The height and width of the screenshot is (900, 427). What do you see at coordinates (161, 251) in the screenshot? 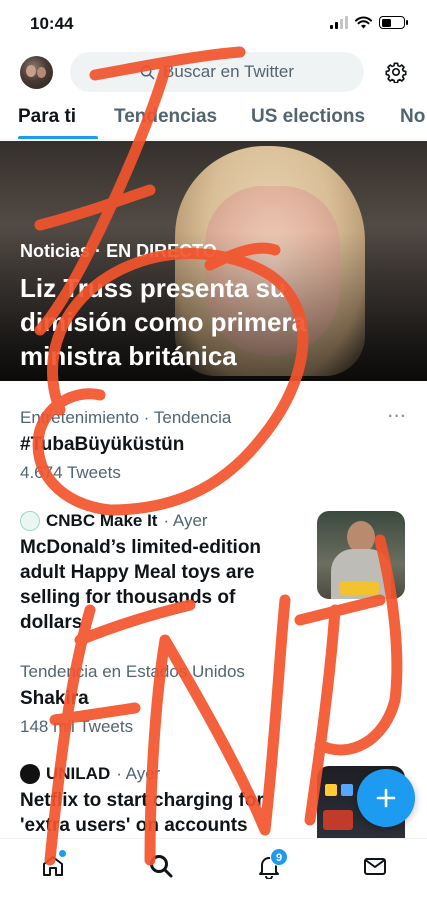
I see `hero-live-label: EN DIRECTO` at bounding box center [161, 251].